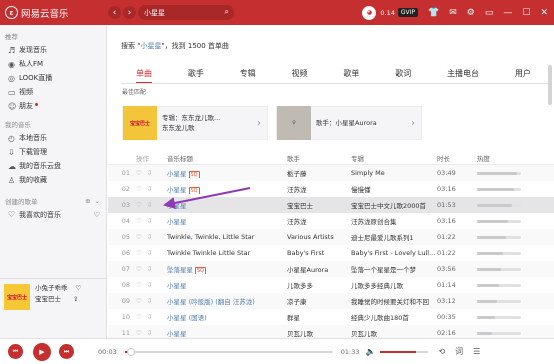  Describe the element at coordinates (394, 301) in the screenshot. I see `row-album: 我睡觉的时候要关灯和不回` at that location.